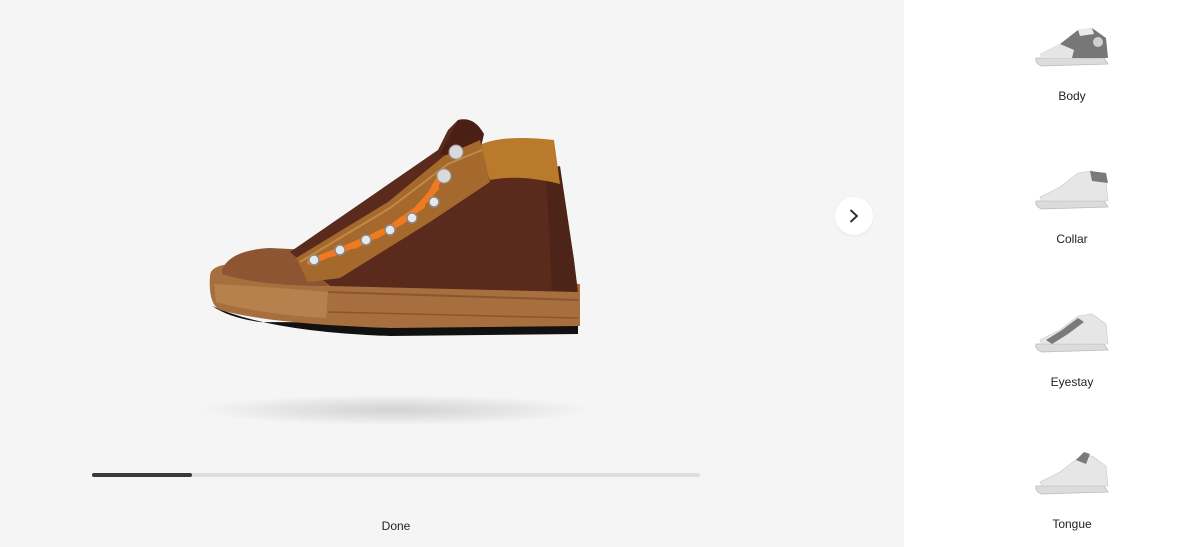 The image size is (1200, 547). Describe the element at coordinates (1072, 473) in the screenshot. I see `sneaker-tongue-thumbnail` at that location.